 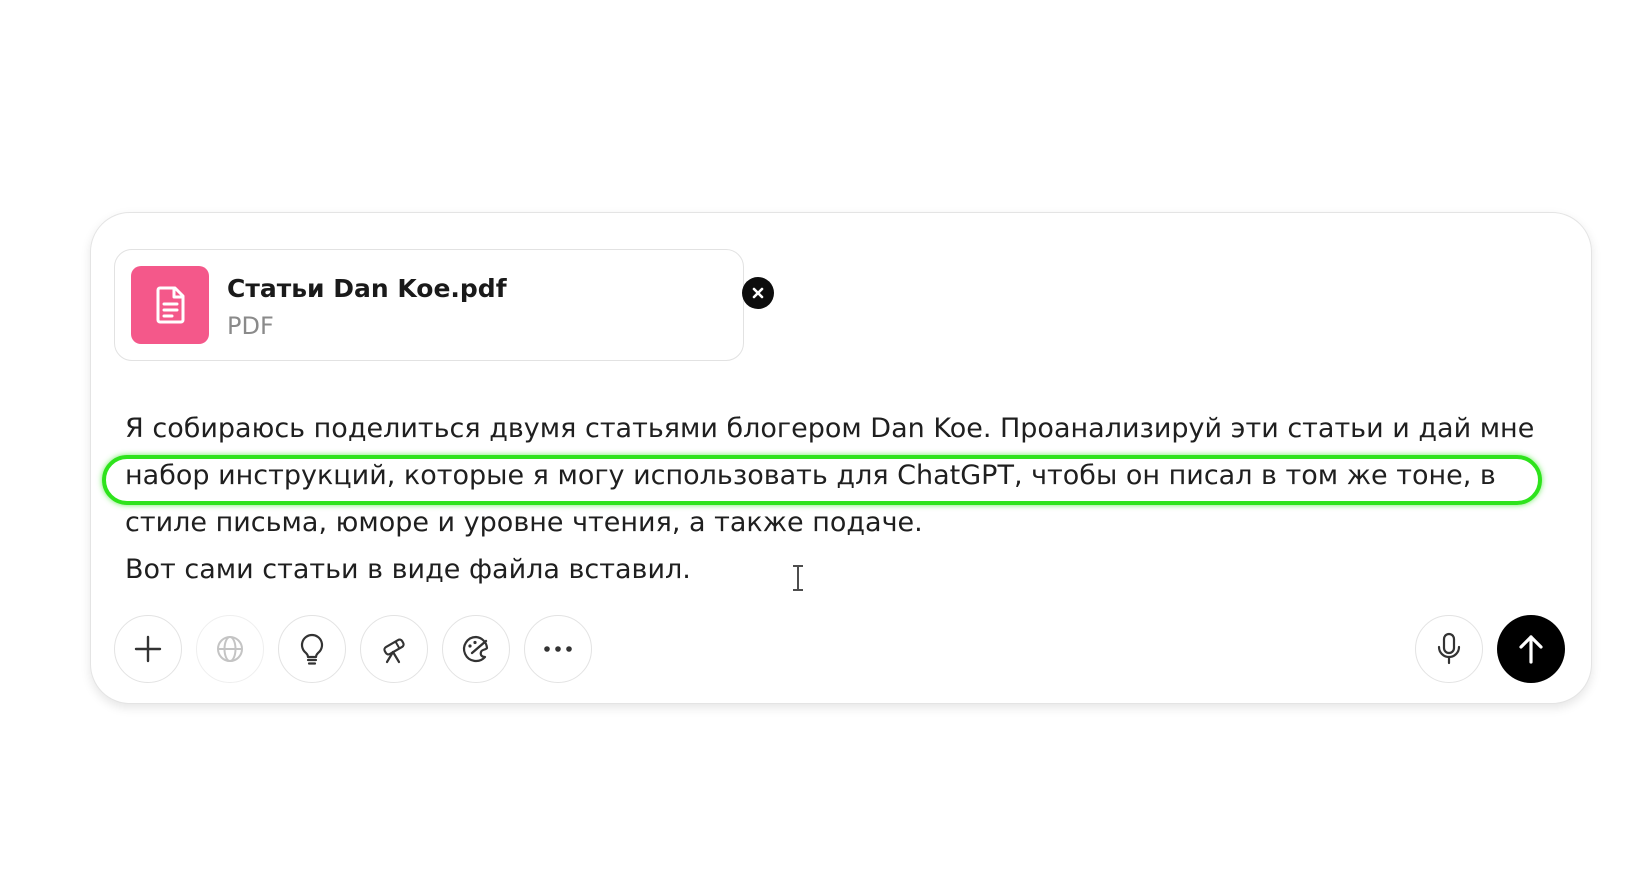 I want to click on telescope-icon, so click(x=394, y=649).